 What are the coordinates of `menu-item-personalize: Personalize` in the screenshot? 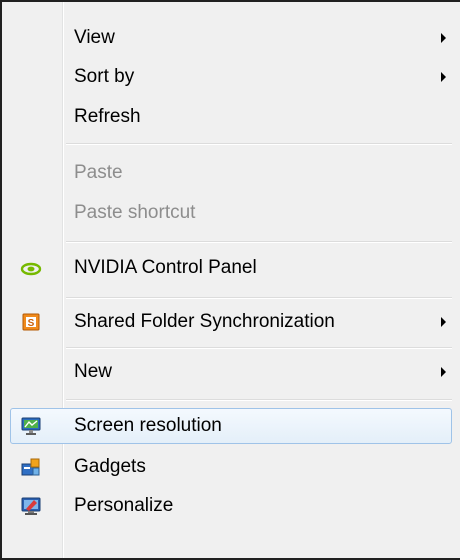 It's located at (231, 506).